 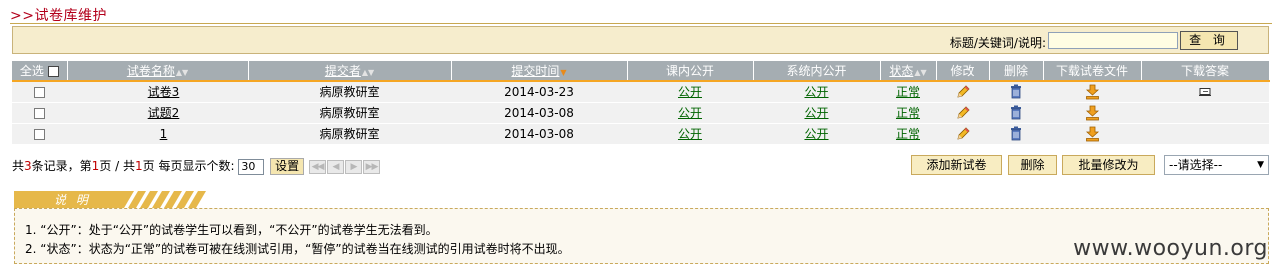 What do you see at coordinates (1113, 40) in the screenshot?
I see `search-input` at bounding box center [1113, 40].